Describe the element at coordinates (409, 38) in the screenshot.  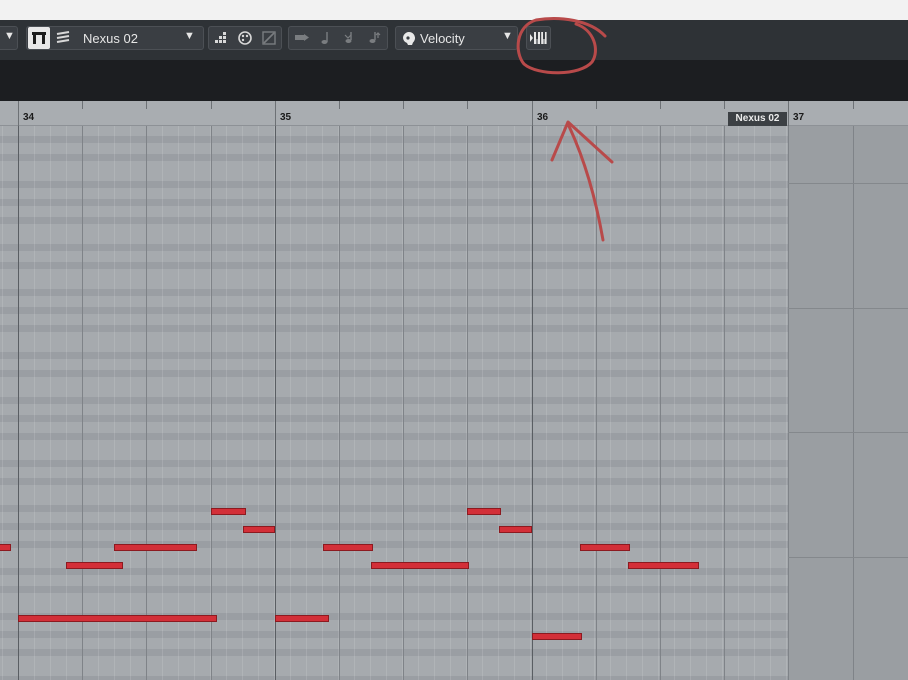
I see `velocity-head-icon` at that location.